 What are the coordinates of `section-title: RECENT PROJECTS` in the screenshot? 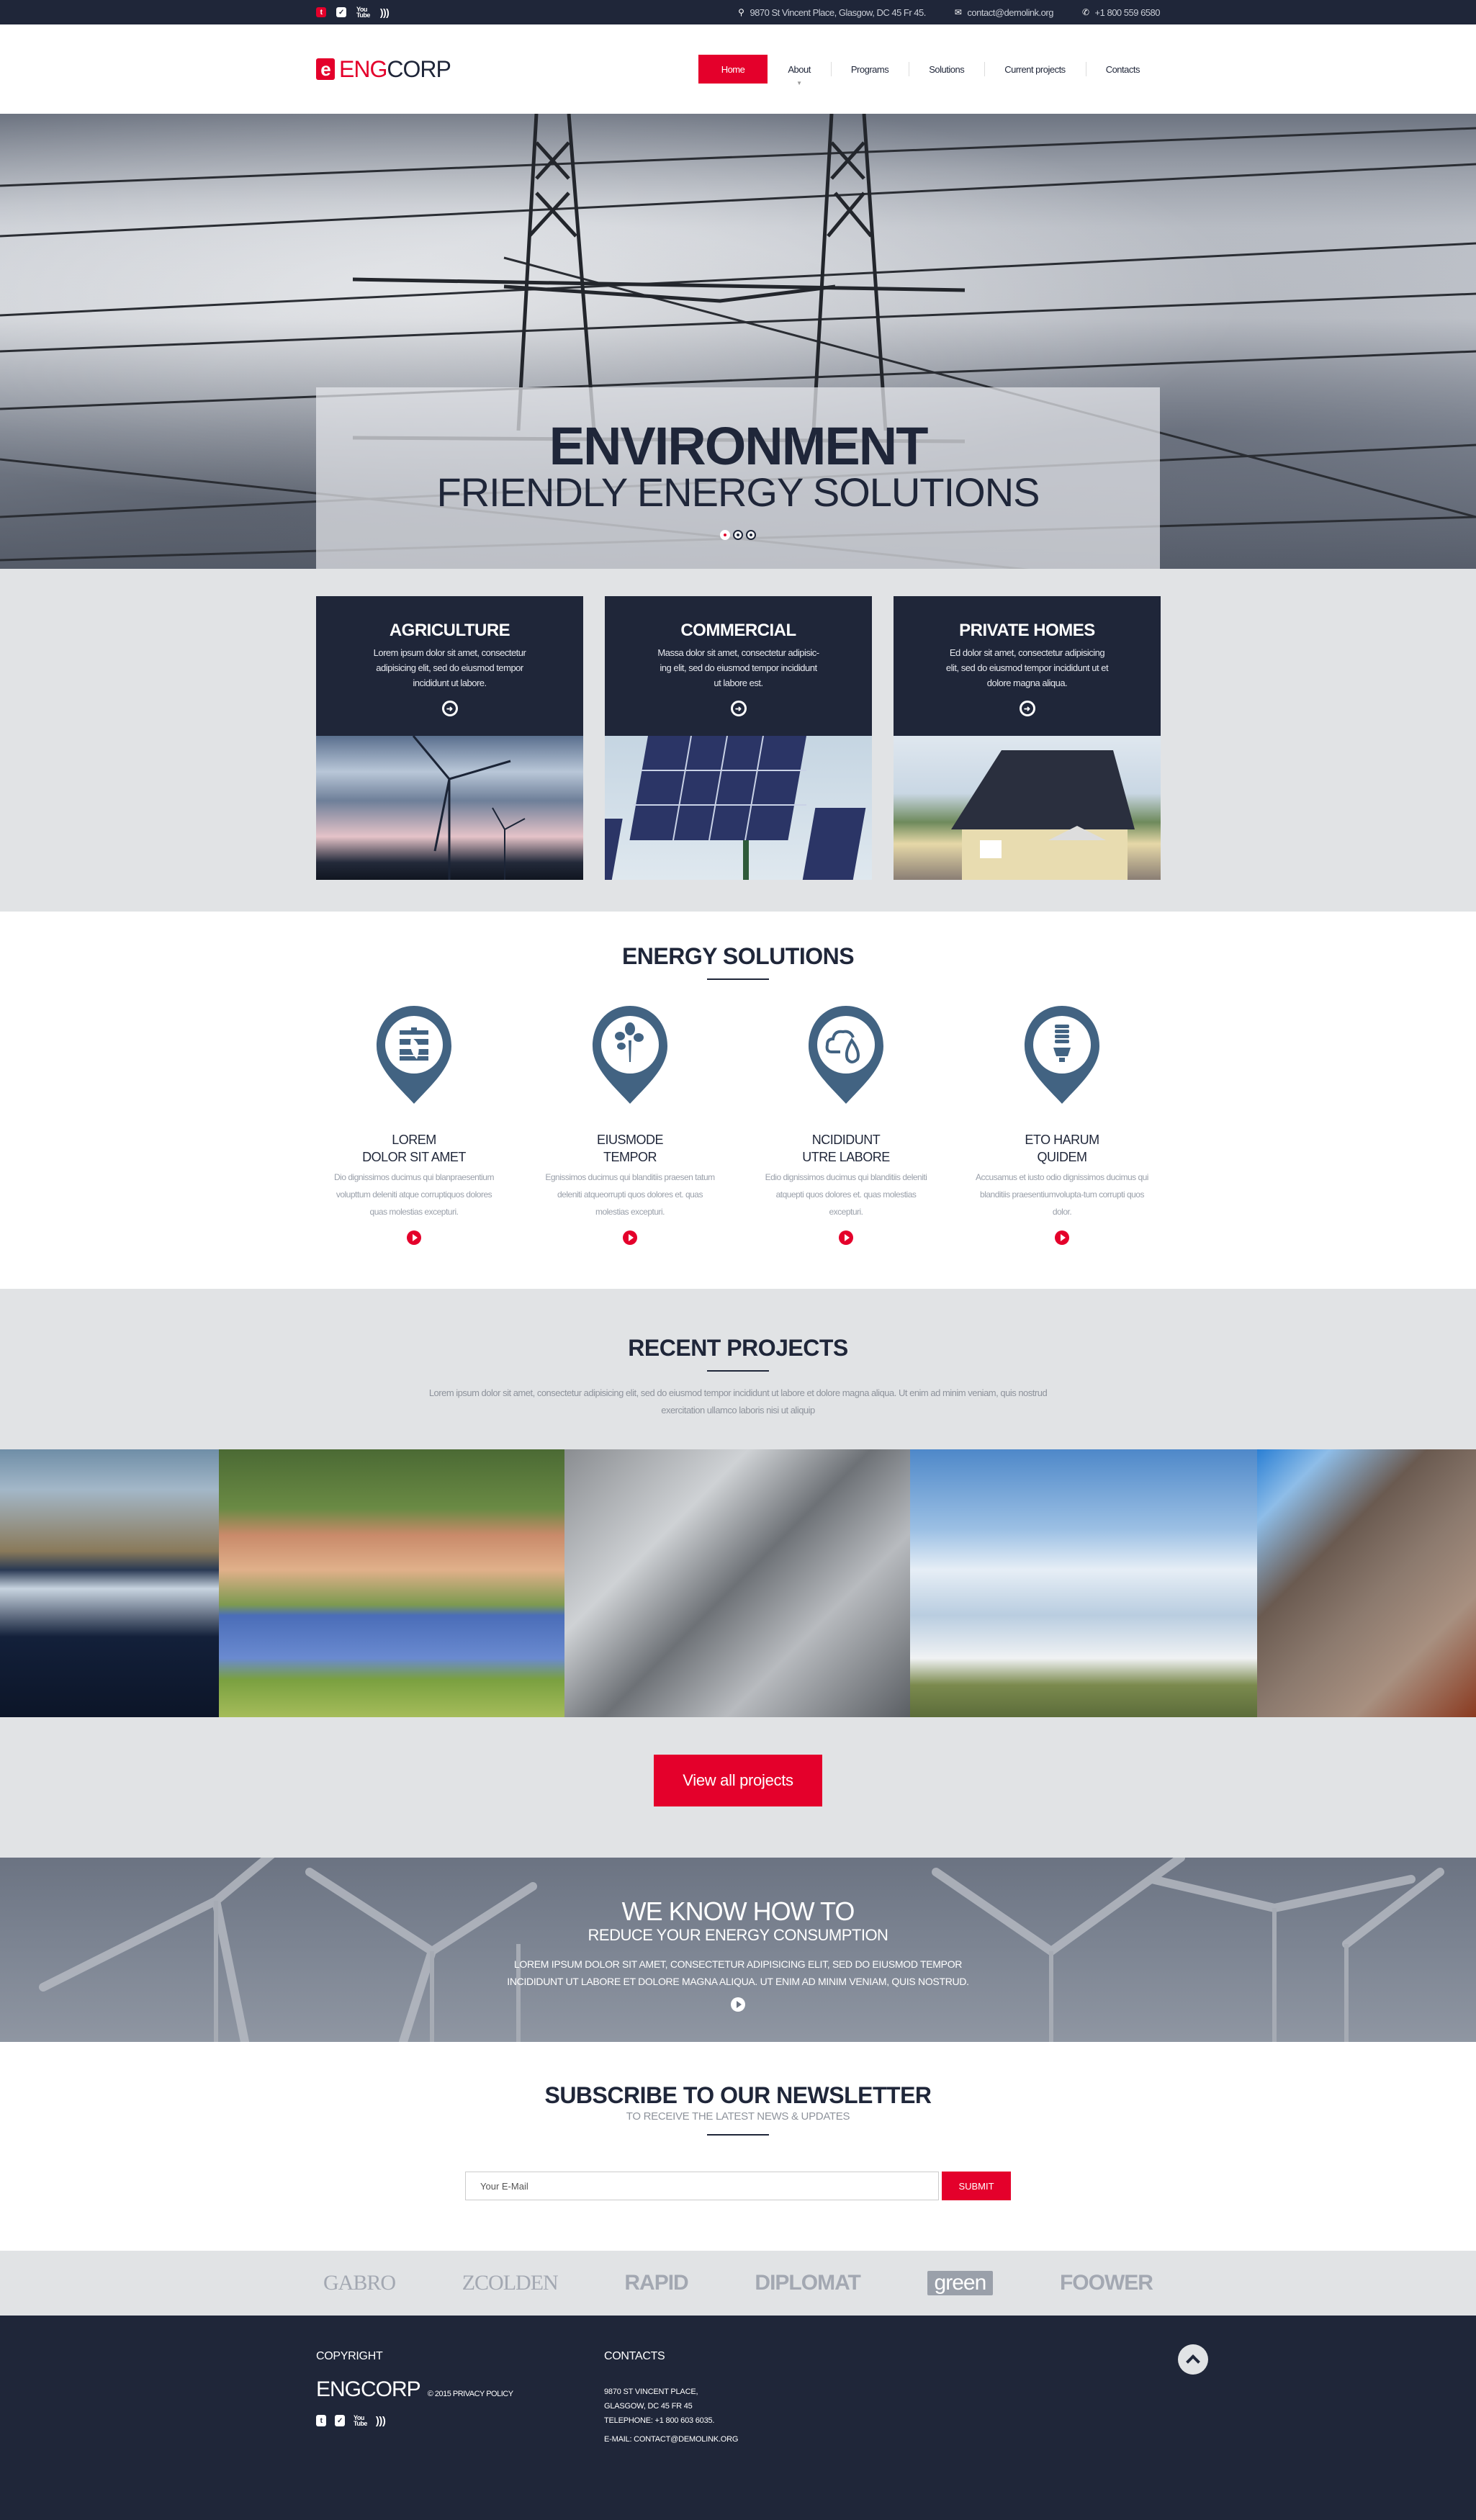 It's located at (738, 1348).